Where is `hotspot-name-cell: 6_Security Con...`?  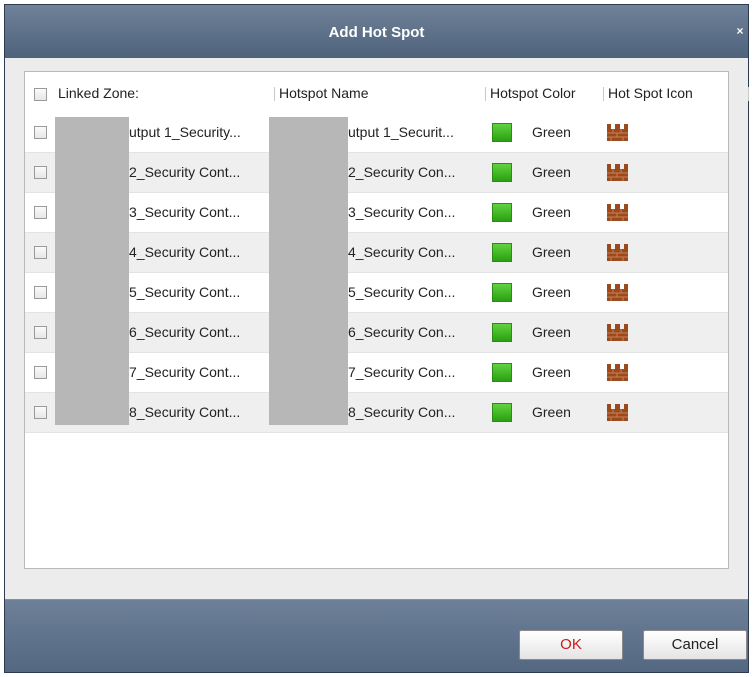 hotspot-name-cell: 6_Security Con... is located at coordinates (402, 332).